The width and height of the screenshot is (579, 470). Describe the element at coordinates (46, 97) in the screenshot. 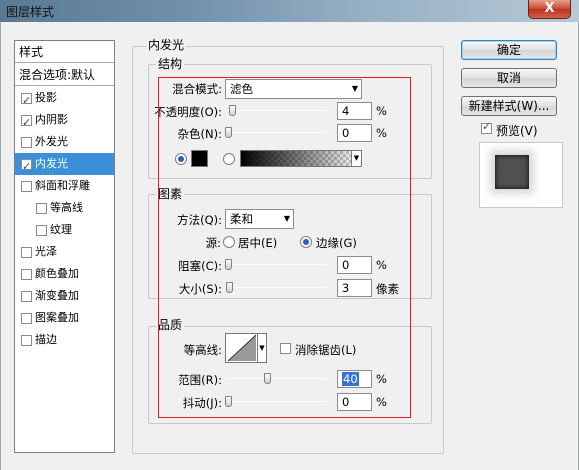

I see `style-item-label: 投影` at that location.